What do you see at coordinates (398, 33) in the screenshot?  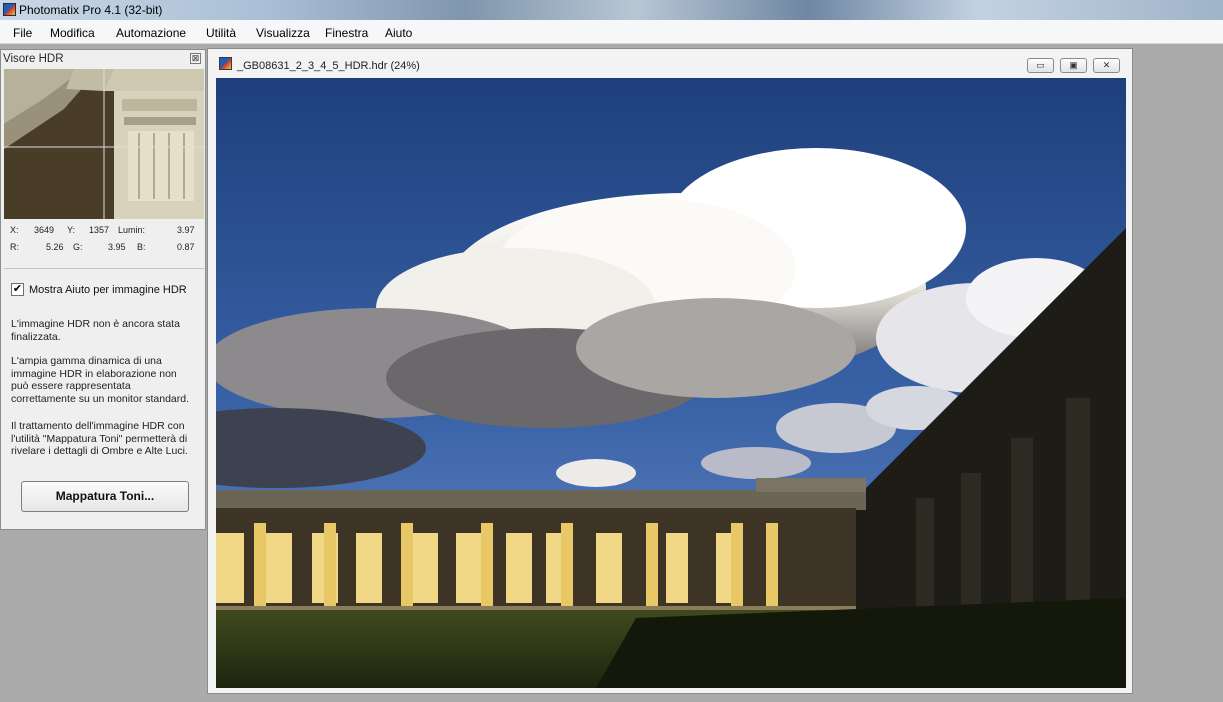 I see `menu-aiuto: Aiuto` at bounding box center [398, 33].